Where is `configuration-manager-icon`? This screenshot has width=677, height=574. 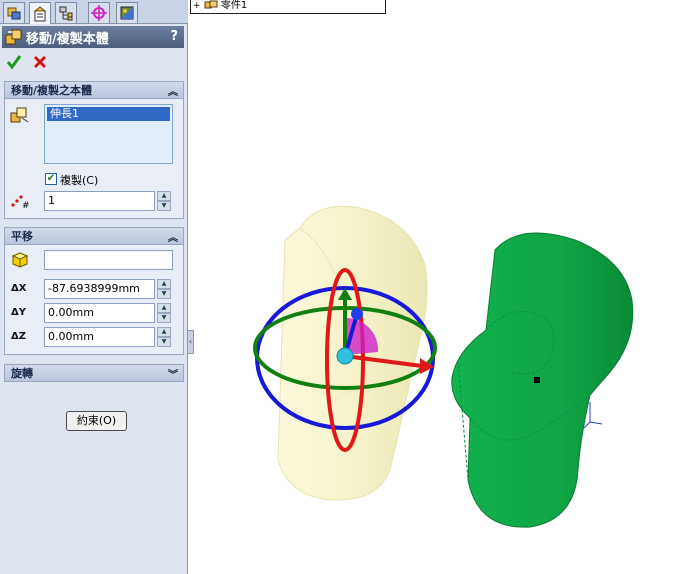 configuration-manager-icon is located at coordinates (66, 13).